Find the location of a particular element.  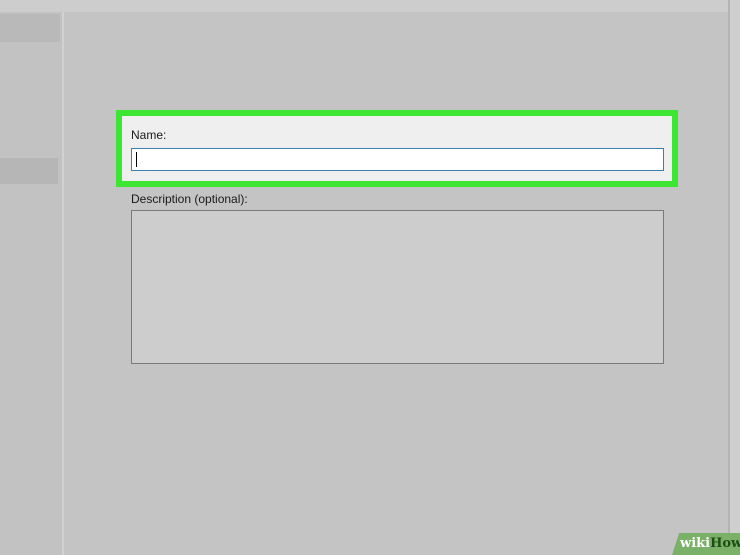

text-caret is located at coordinates (136, 159).